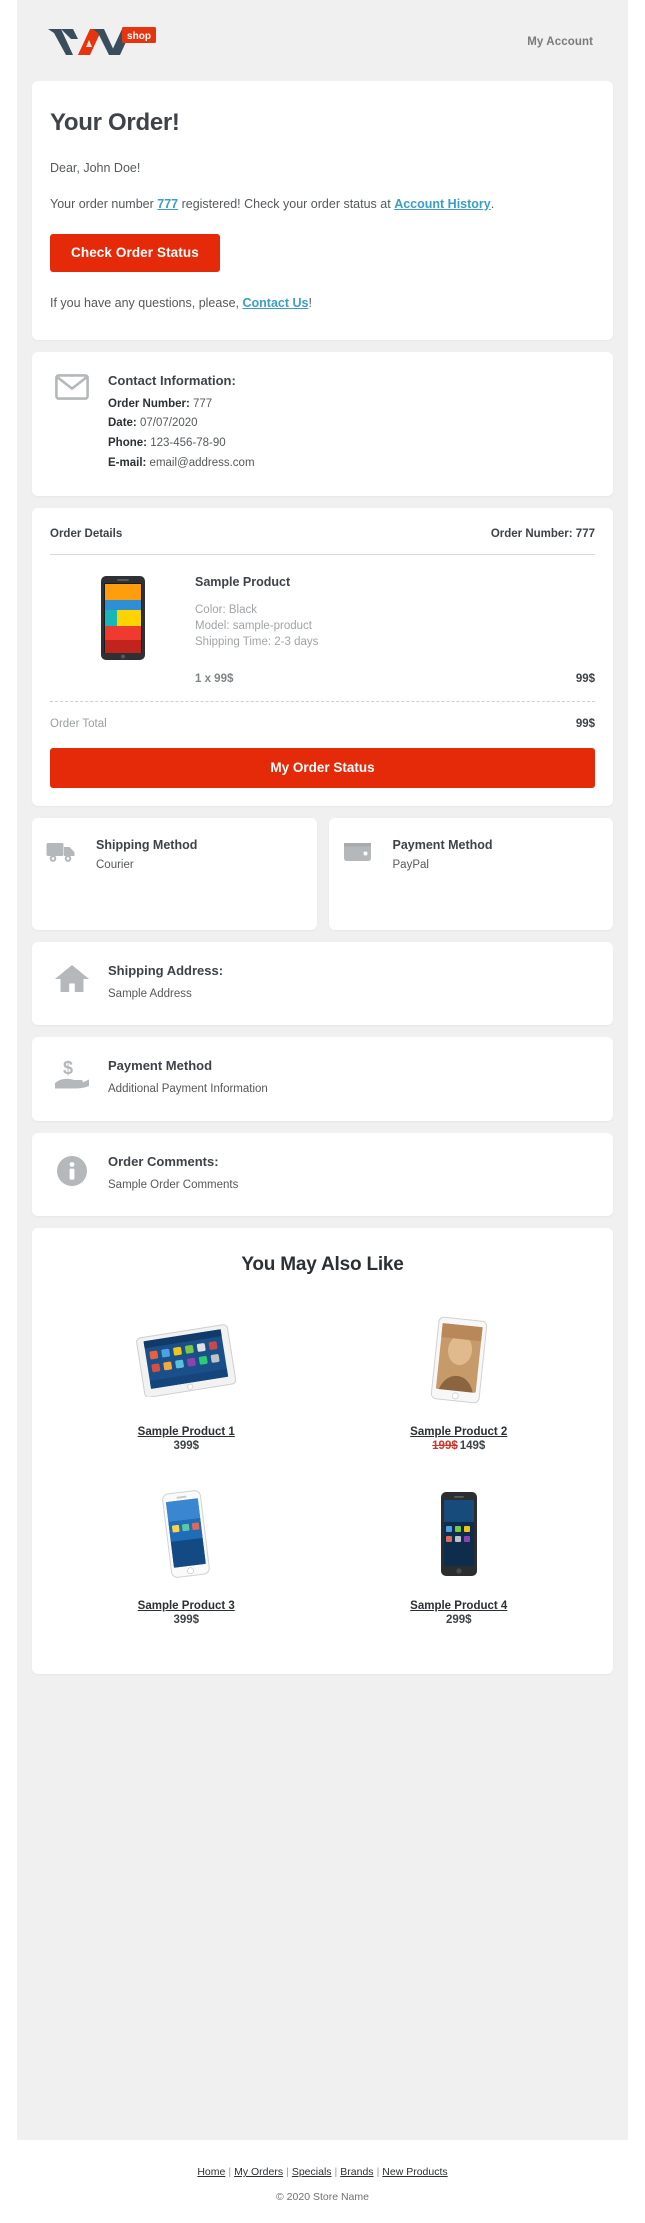 This screenshot has width=645, height=2223. Describe the element at coordinates (458, 1606) in the screenshot. I see `upsell-product-name: Sample Product 4` at that location.